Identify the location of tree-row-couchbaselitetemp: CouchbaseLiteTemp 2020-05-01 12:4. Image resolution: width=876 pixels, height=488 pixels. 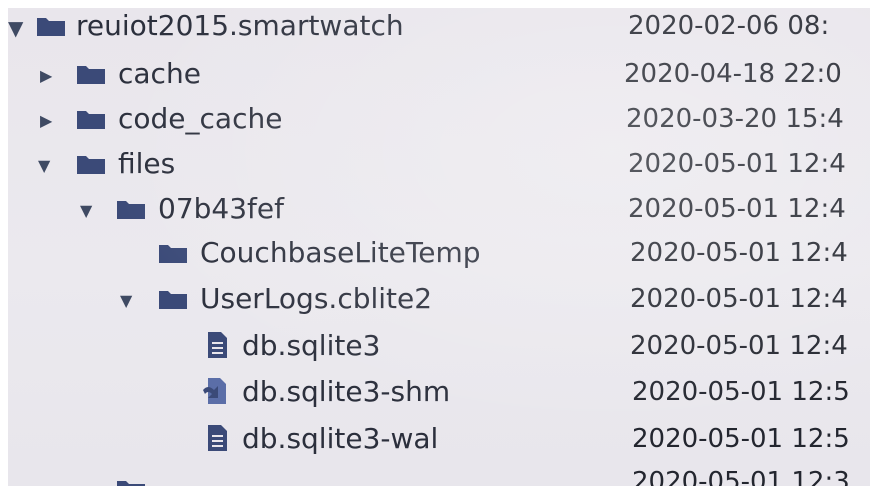
(439, 255).